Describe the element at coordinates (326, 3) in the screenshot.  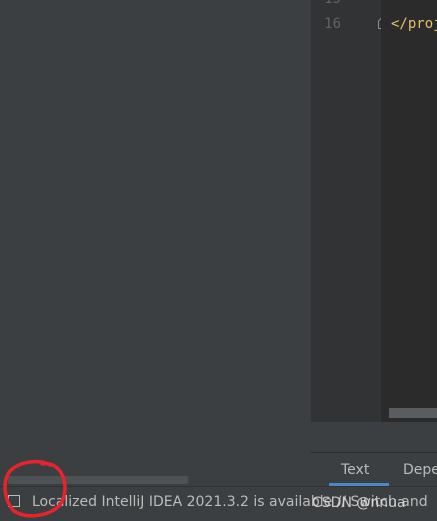
I see `line-number: 15` at that location.